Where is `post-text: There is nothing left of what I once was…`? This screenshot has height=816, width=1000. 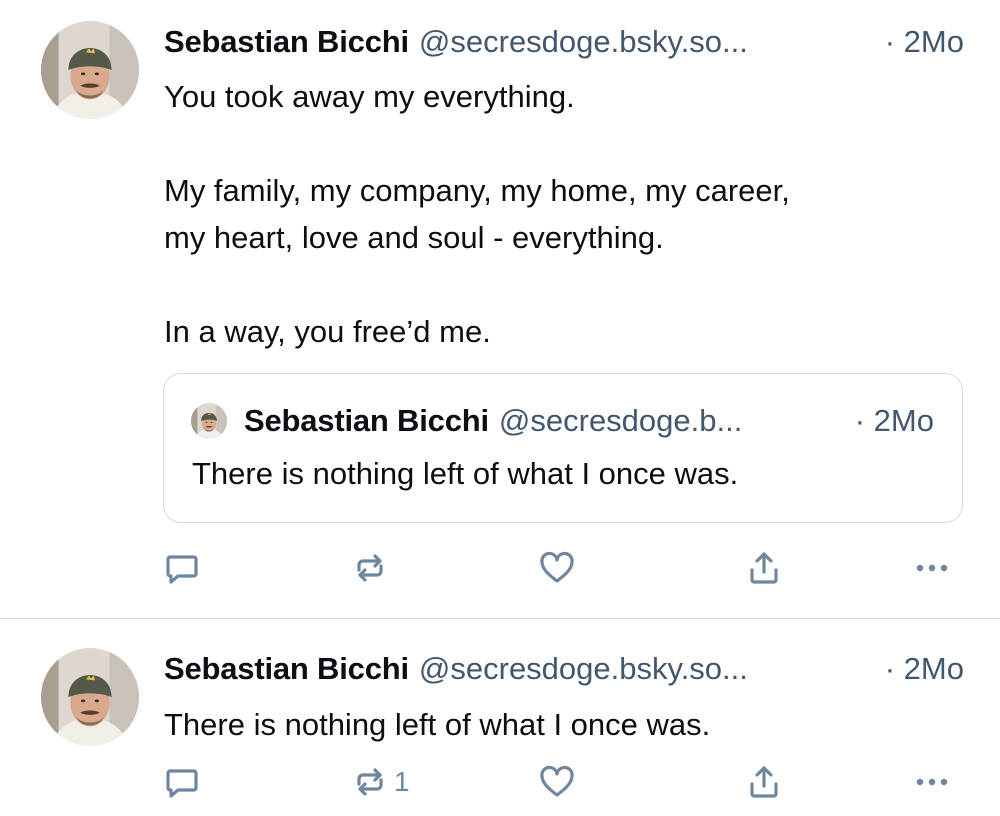
post-text: There is nothing left of what I once was… is located at coordinates (564, 724).